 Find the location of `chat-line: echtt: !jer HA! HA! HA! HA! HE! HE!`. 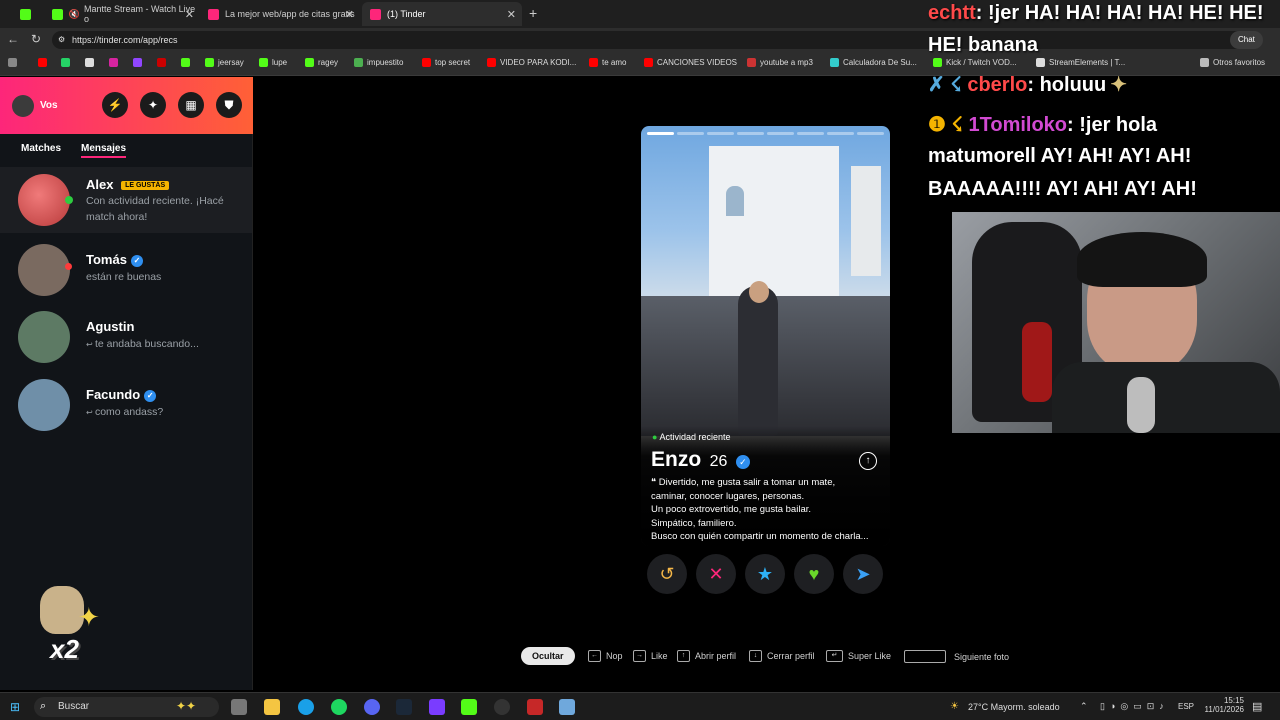

chat-line: echtt: !jer HA! HA! HA! HA! HE! HE! is located at coordinates (1096, 13).